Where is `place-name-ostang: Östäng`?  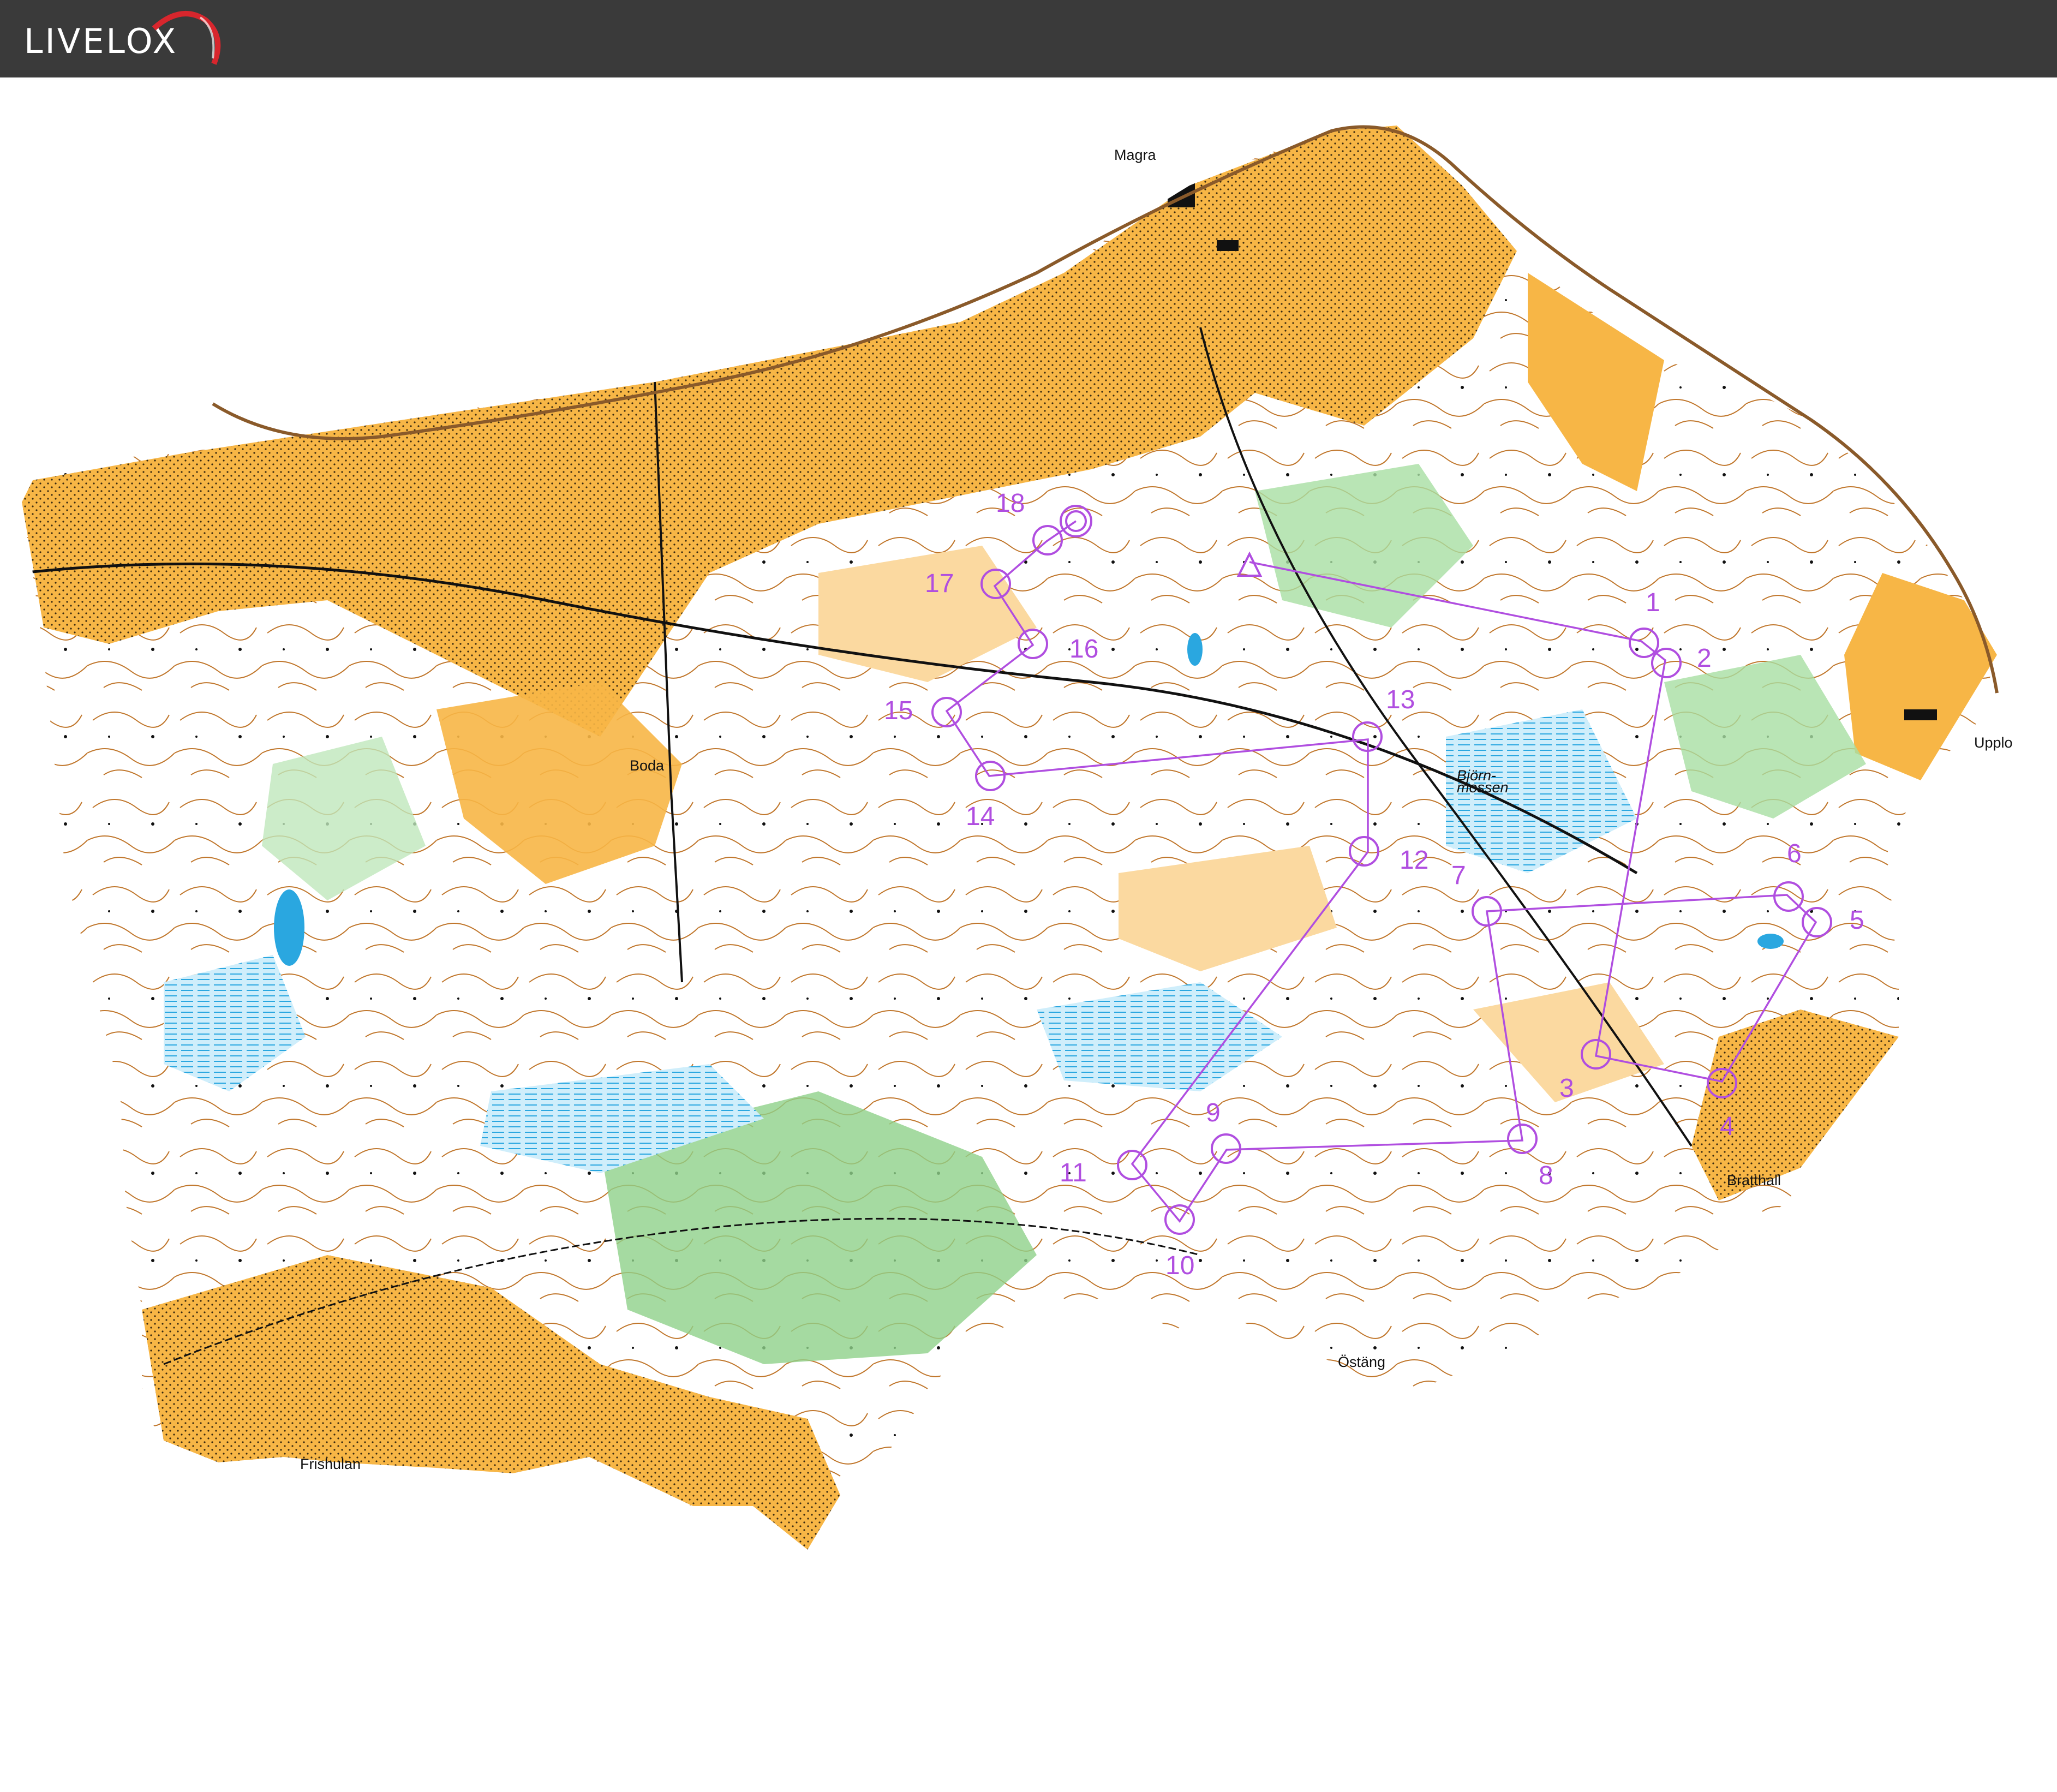 place-name-ostang: Östäng is located at coordinates (1361, 1362).